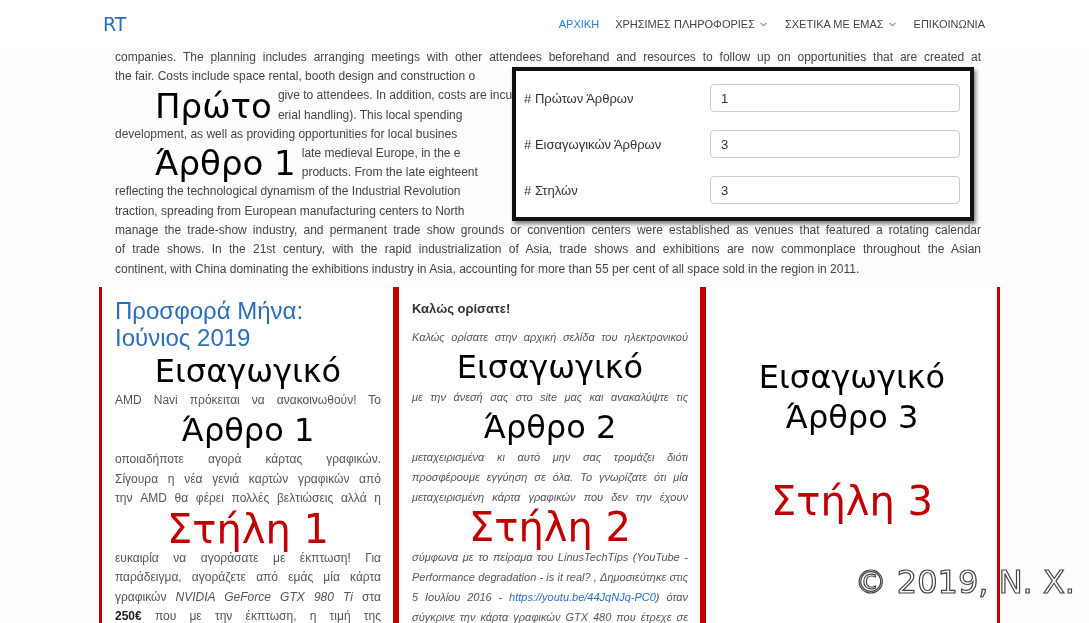 The height and width of the screenshot is (623, 1089). What do you see at coordinates (692, 24) in the screenshot?
I see `nav-link: ΧΡΗΣΙΜΕΣ ΠΛΗΡΟΦΟΡΙΕΣ` at bounding box center [692, 24].